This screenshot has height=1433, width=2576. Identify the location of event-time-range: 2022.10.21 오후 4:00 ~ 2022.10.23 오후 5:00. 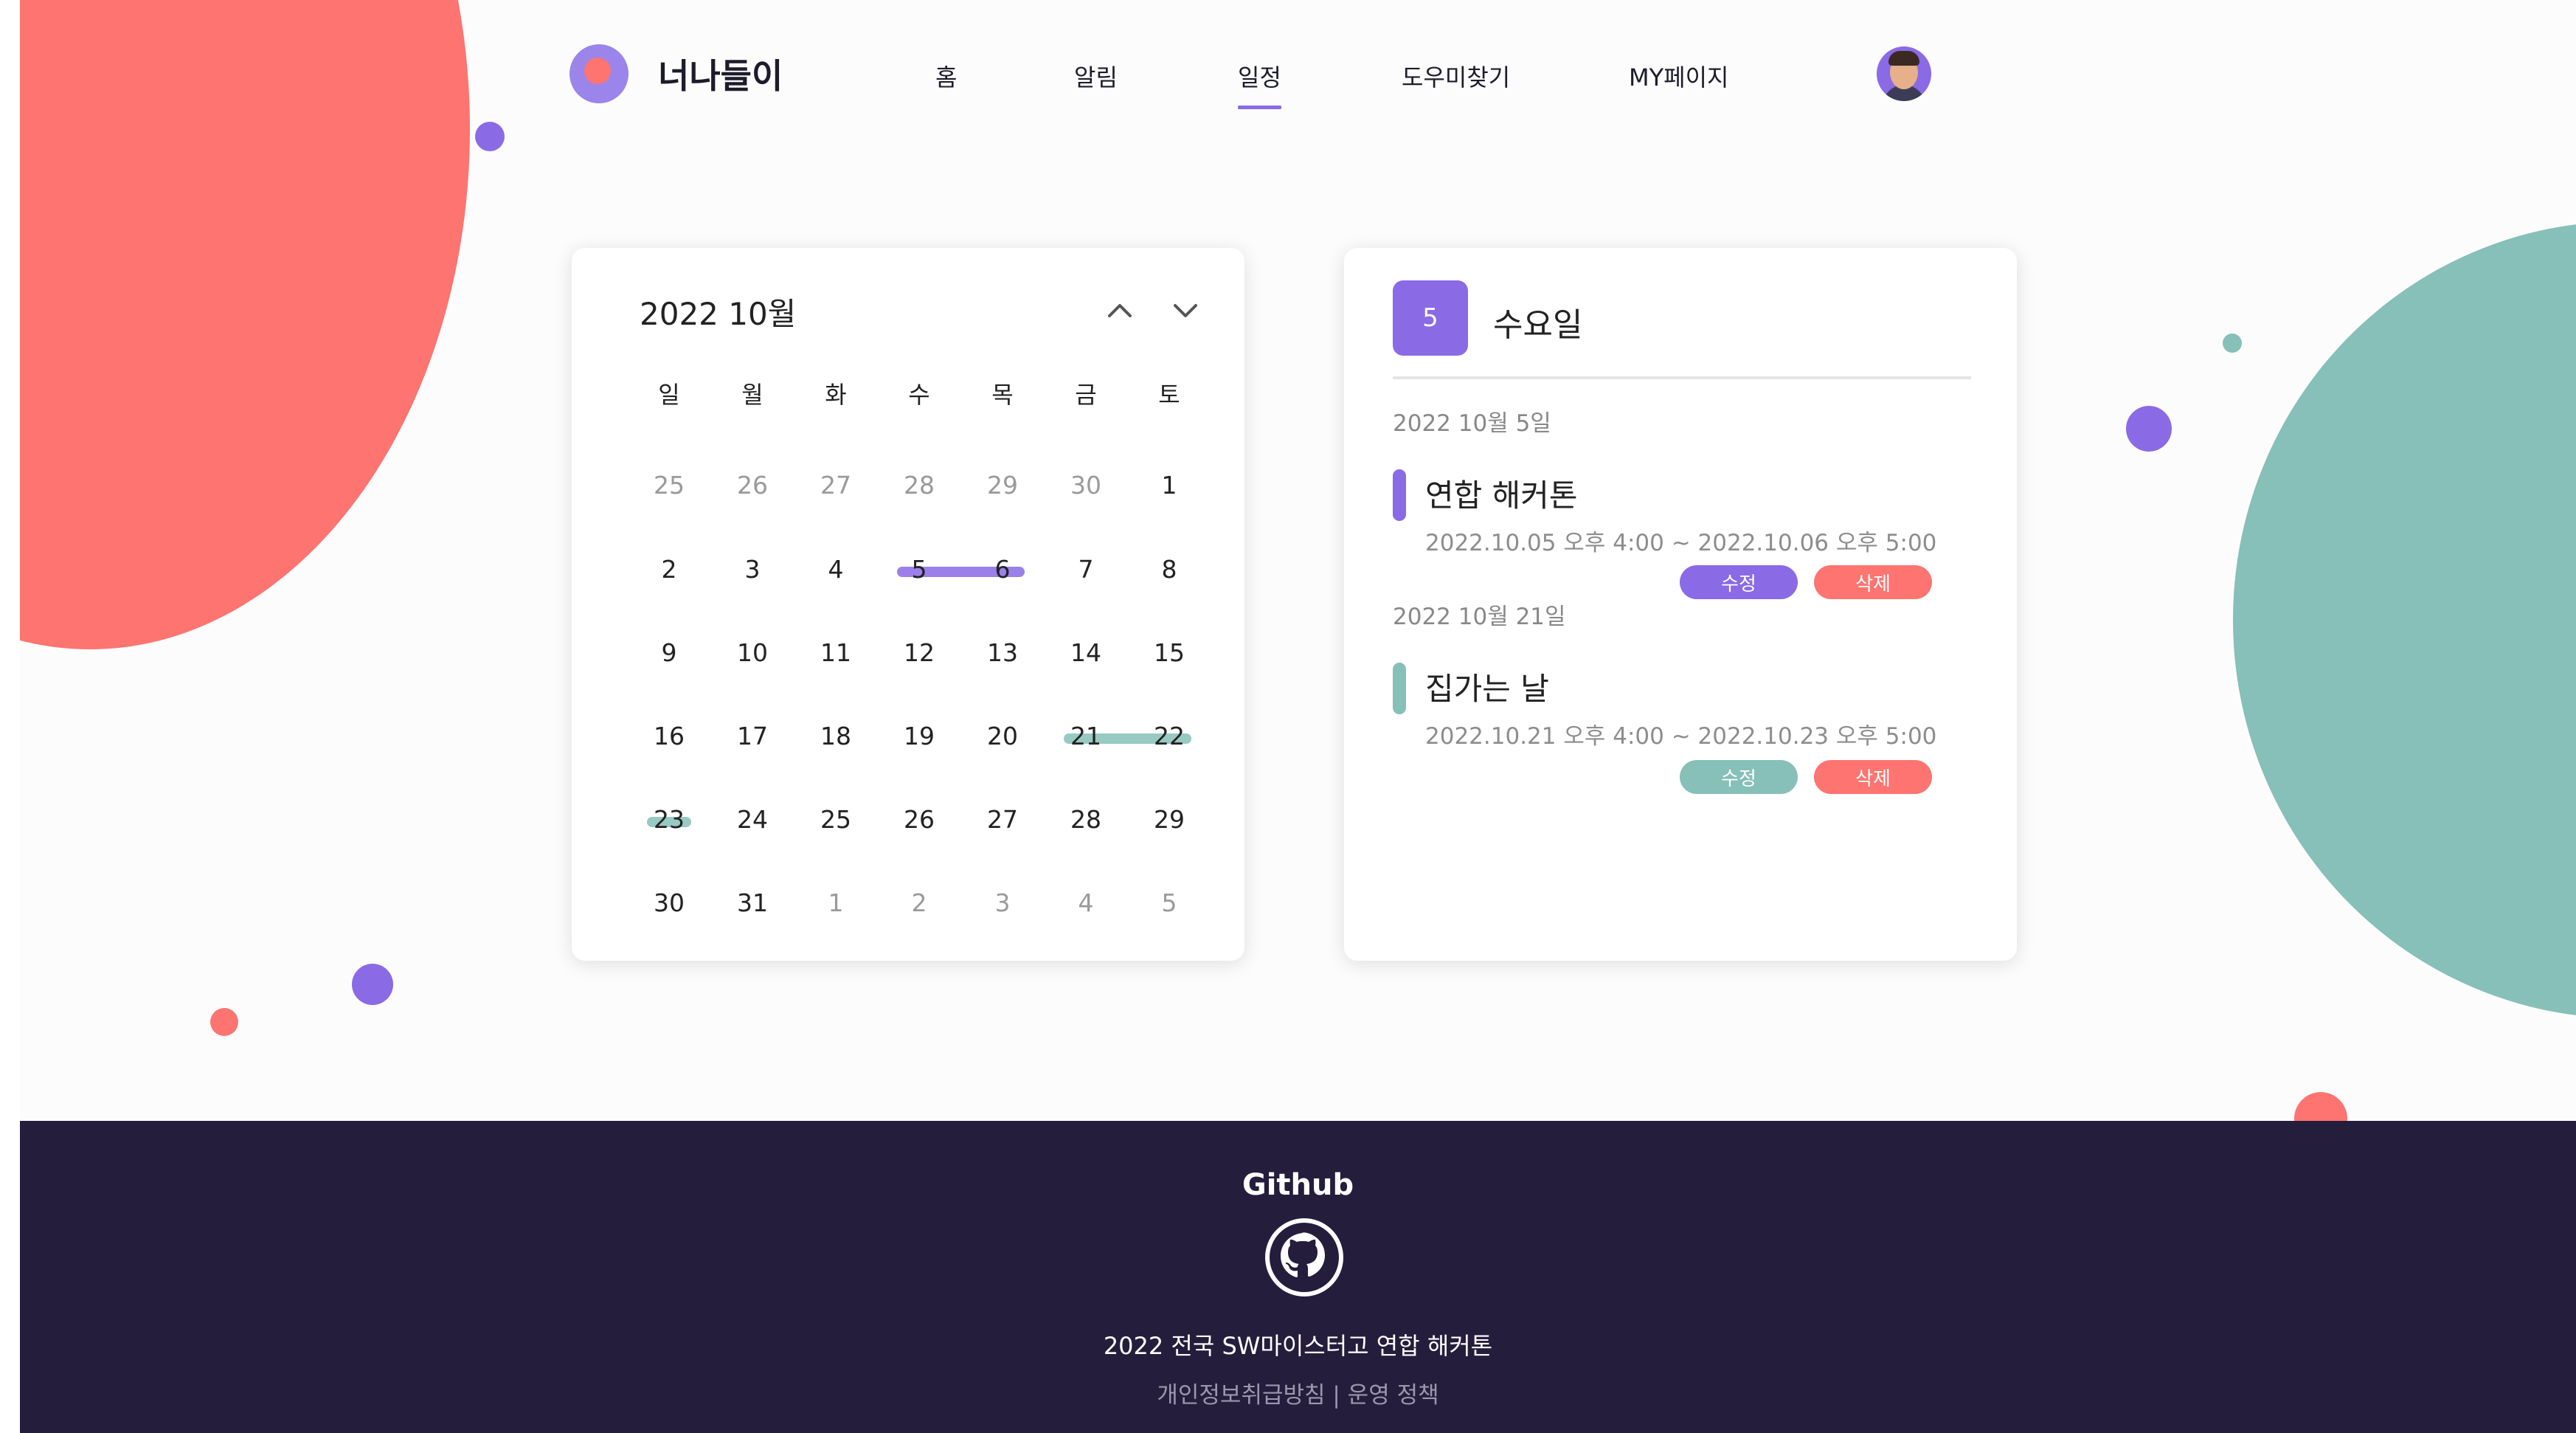
(1681, 736).